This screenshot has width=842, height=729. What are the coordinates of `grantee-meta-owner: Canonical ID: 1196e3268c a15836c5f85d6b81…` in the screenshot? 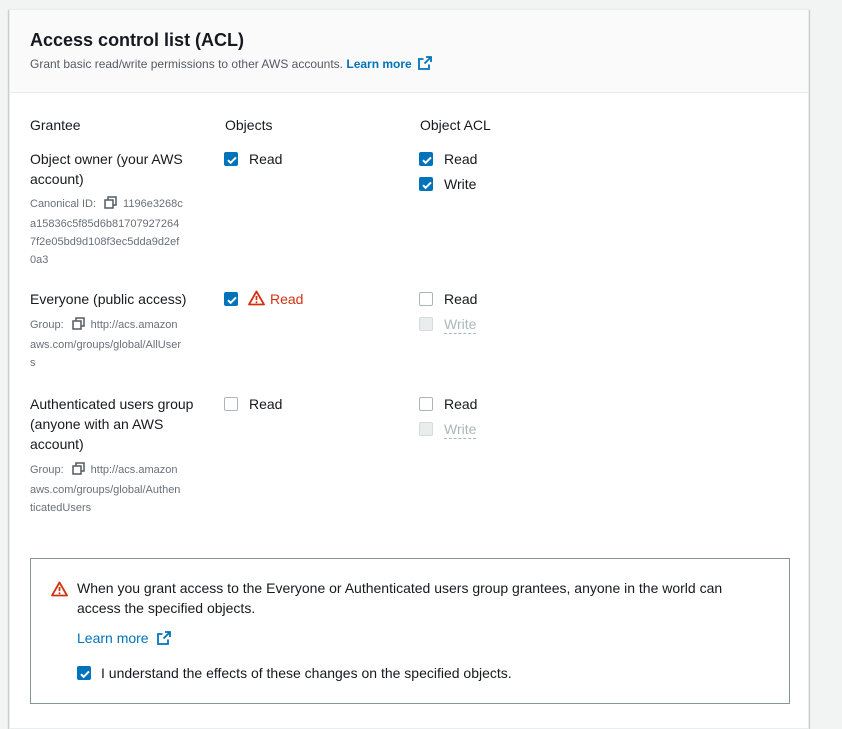 It's located at (106, 232).